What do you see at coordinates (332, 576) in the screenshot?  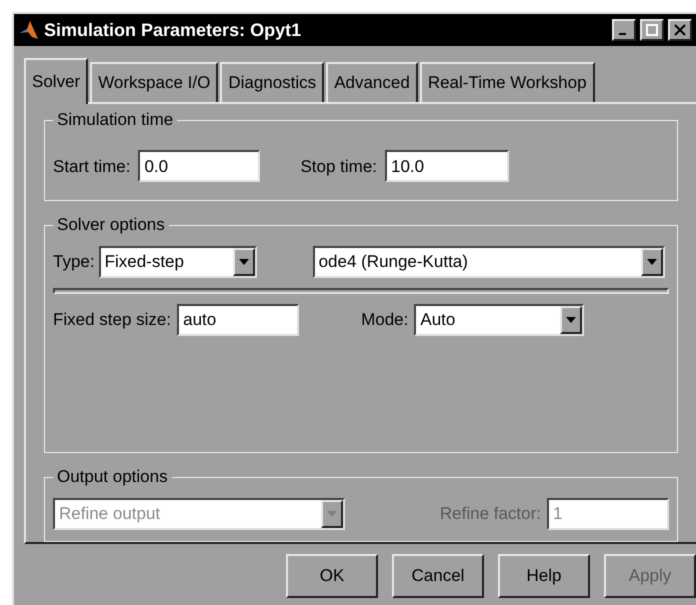 I see `dialog-button: OK` at bounding box center [332, 576].